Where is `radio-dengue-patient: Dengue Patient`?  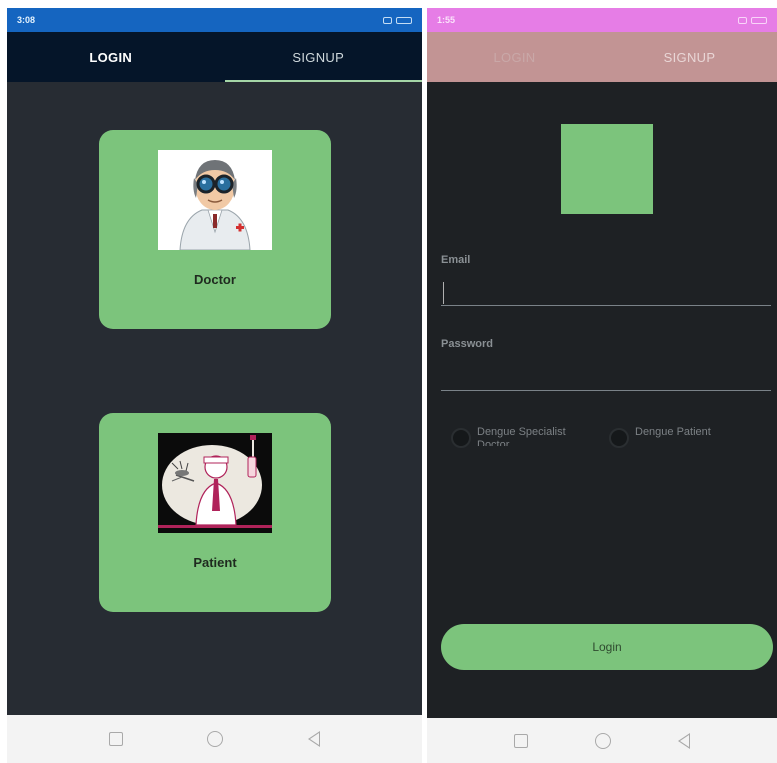 radio-dengue-patient: Dengue Patient is located at coordinates (660, 437).